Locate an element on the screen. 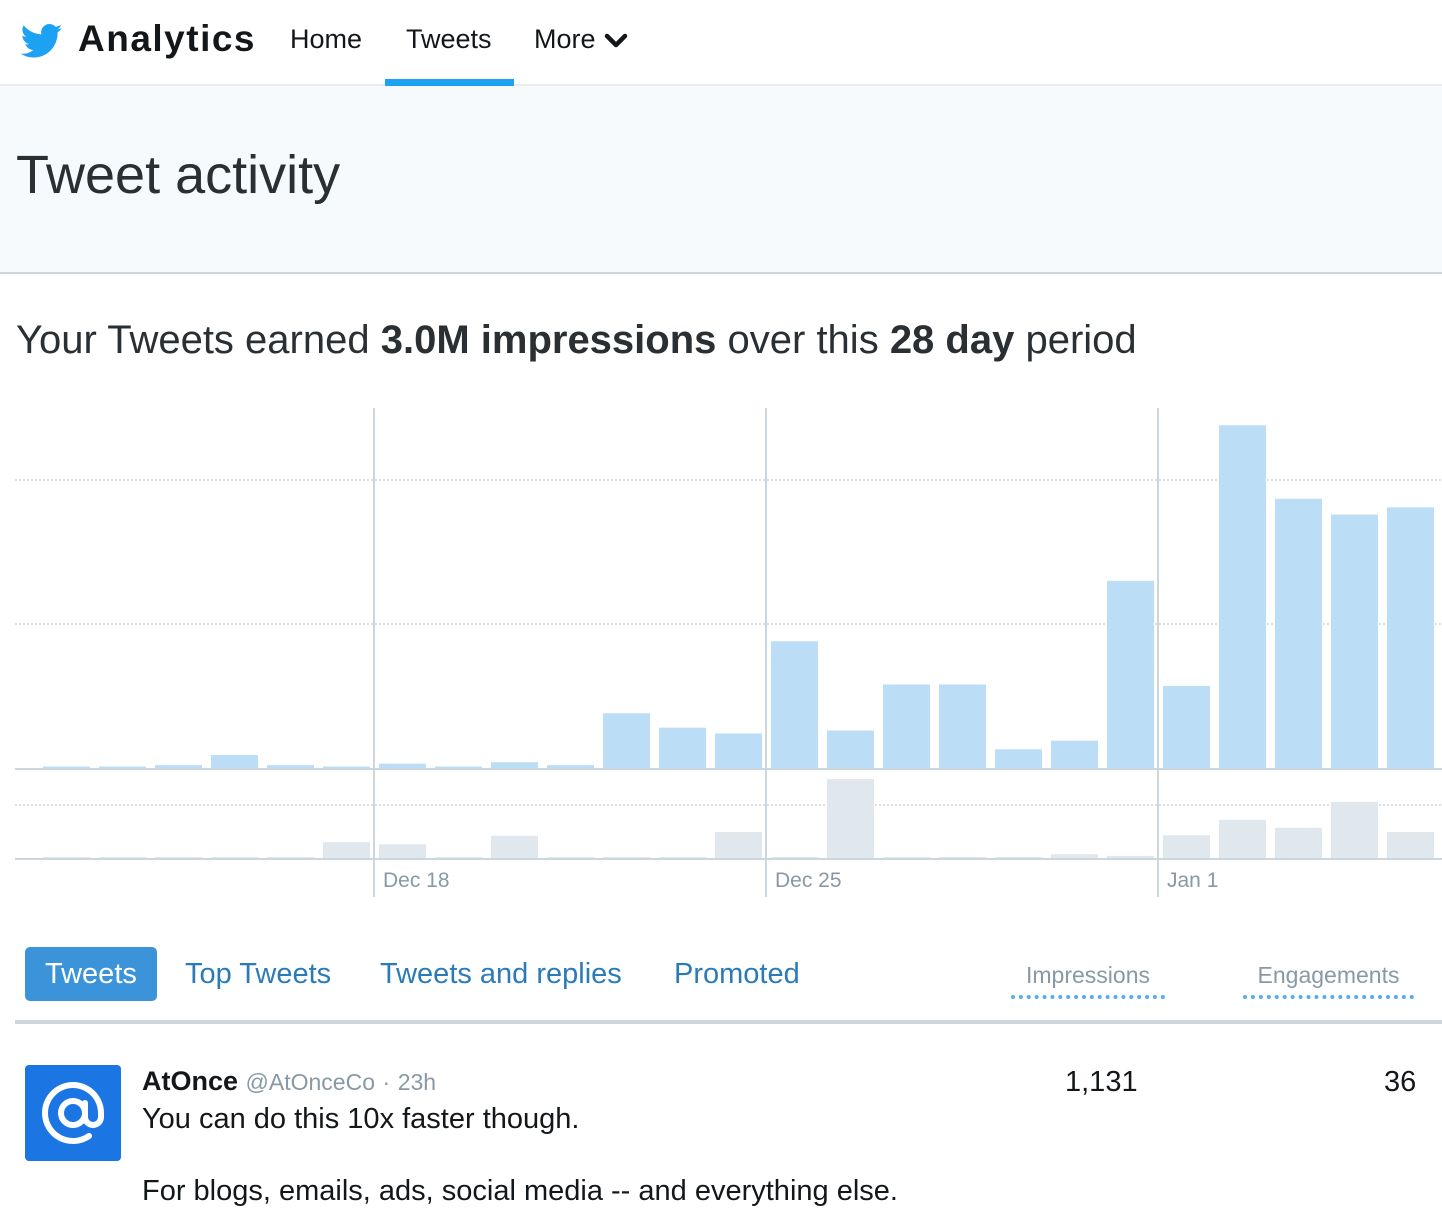  engagements-column-header: Engagements is located at coordinates (1328, 980).